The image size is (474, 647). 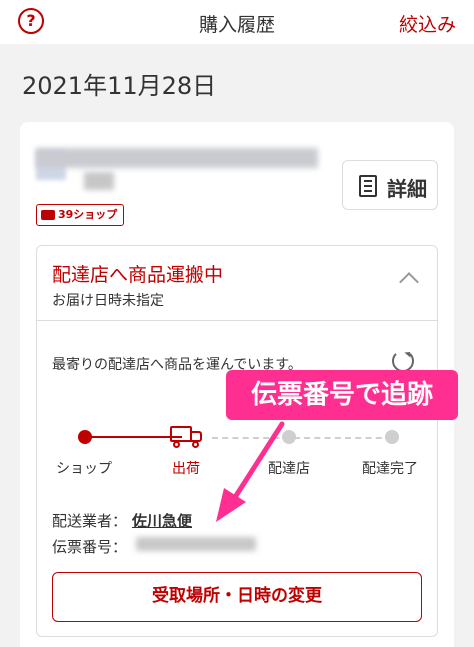 I want to click on carrier-label: 配送業者：, so click(x=90, y=521).